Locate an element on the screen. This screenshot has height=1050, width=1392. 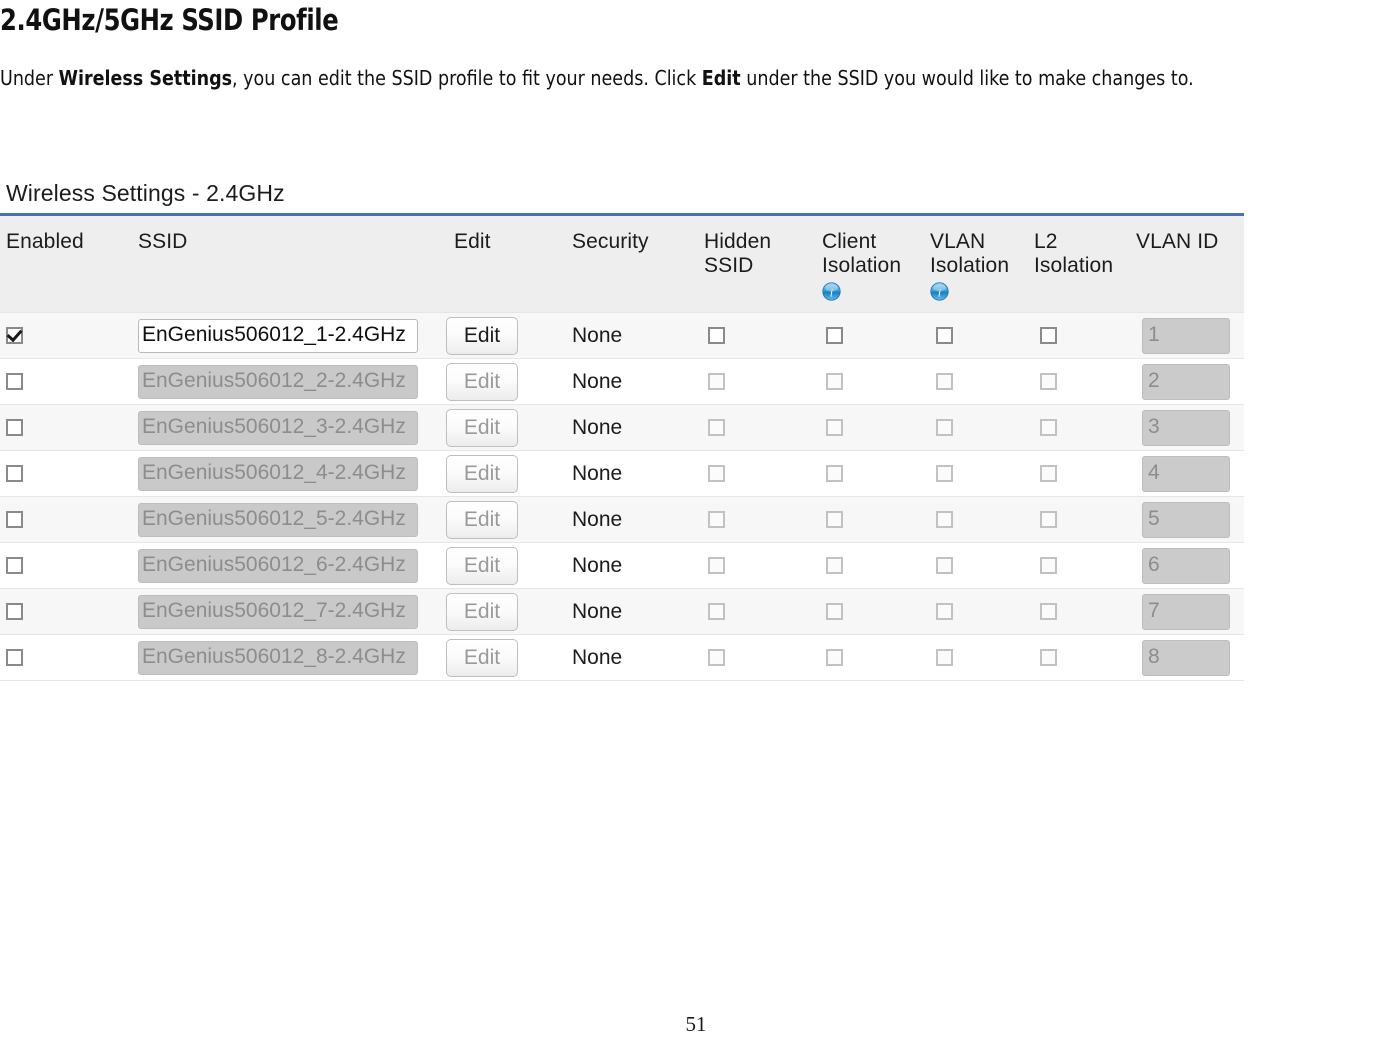
cell-vlan-id: 5 is located at coordinates (1182, 519).